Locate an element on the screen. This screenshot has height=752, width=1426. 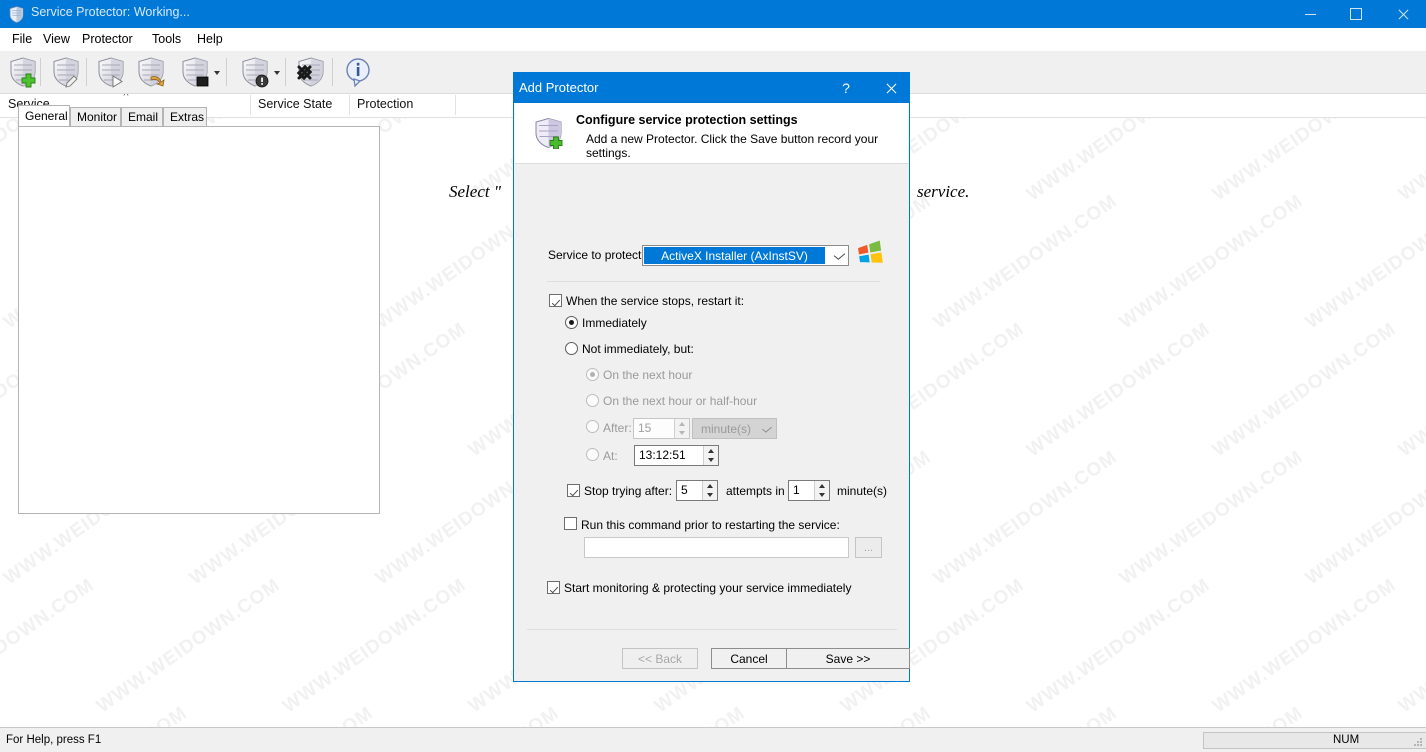
dialog-close-button is located at coordinates (890, 88).